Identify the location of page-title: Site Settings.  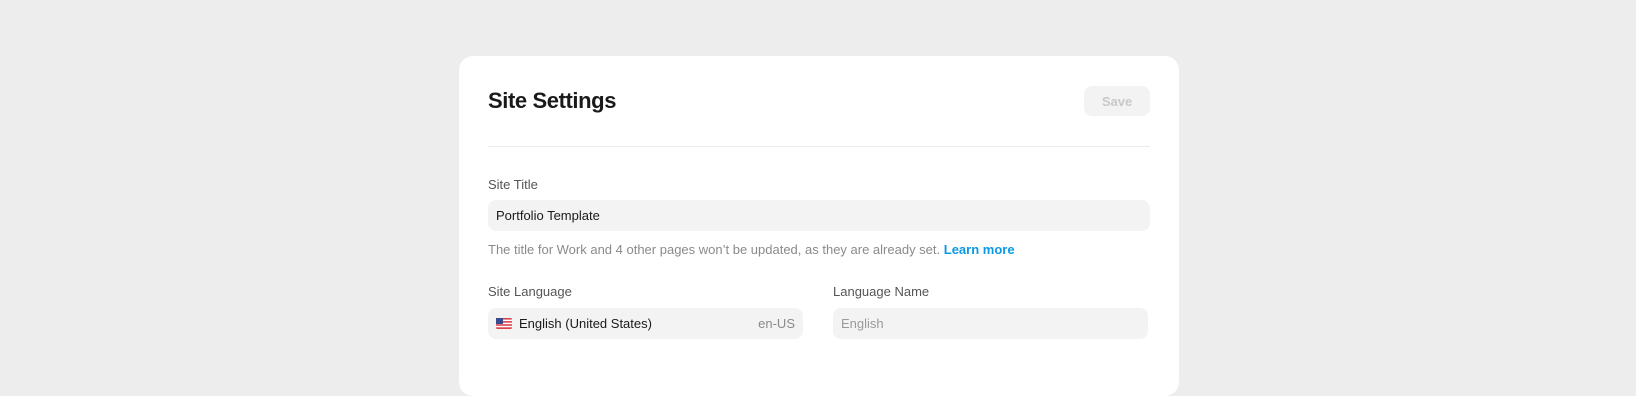
(552, 100).